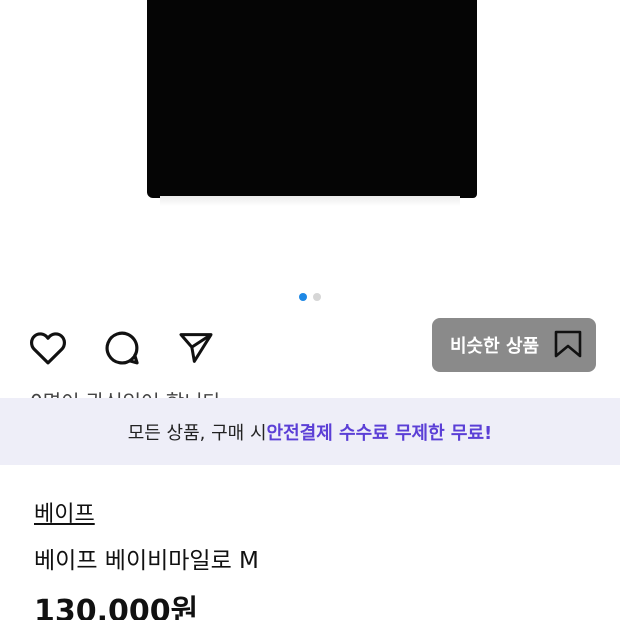  What do you see at coordinates (64, 512) in the screenshot?
I see `seller-link: 베이프` at bounding box center [64, 512].